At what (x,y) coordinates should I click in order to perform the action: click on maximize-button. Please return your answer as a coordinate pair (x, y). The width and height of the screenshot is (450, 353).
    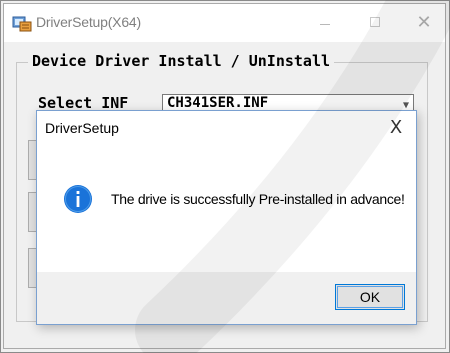
    Looking at the image, I should click on (376, 23).